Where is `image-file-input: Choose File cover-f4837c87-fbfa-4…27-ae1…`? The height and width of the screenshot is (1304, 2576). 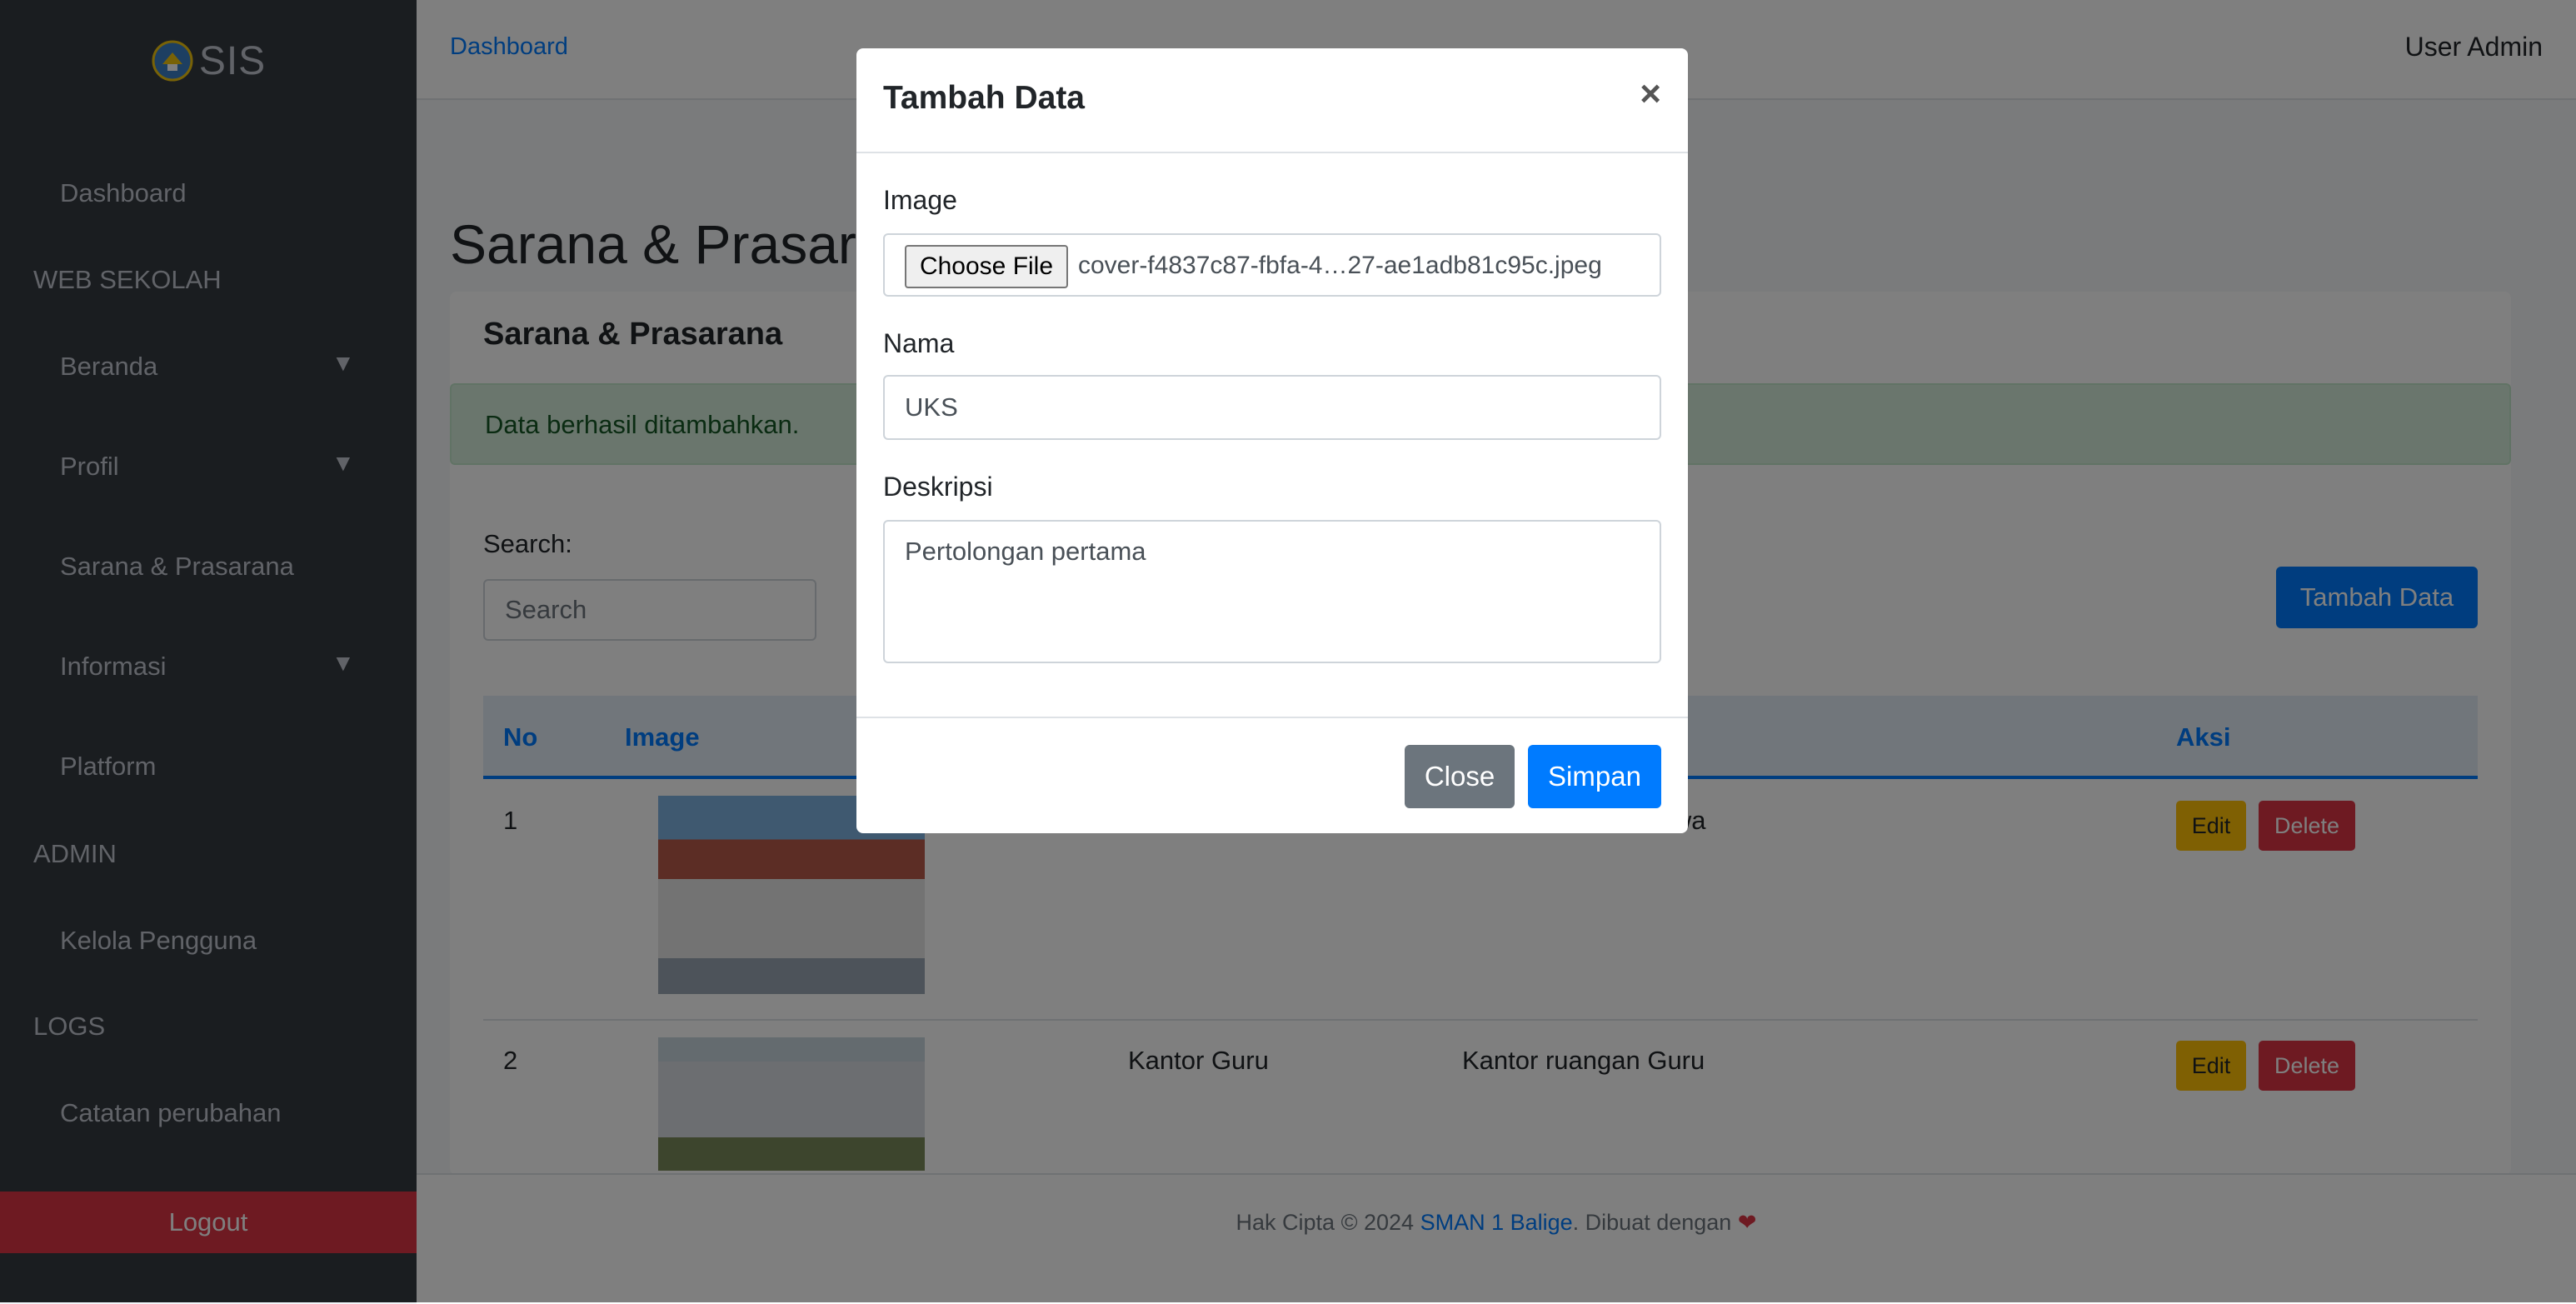
image-file-input: Choose File cover-f4837c87-fbfa-4…27-ae1… is located at coordinates (1272, 265).